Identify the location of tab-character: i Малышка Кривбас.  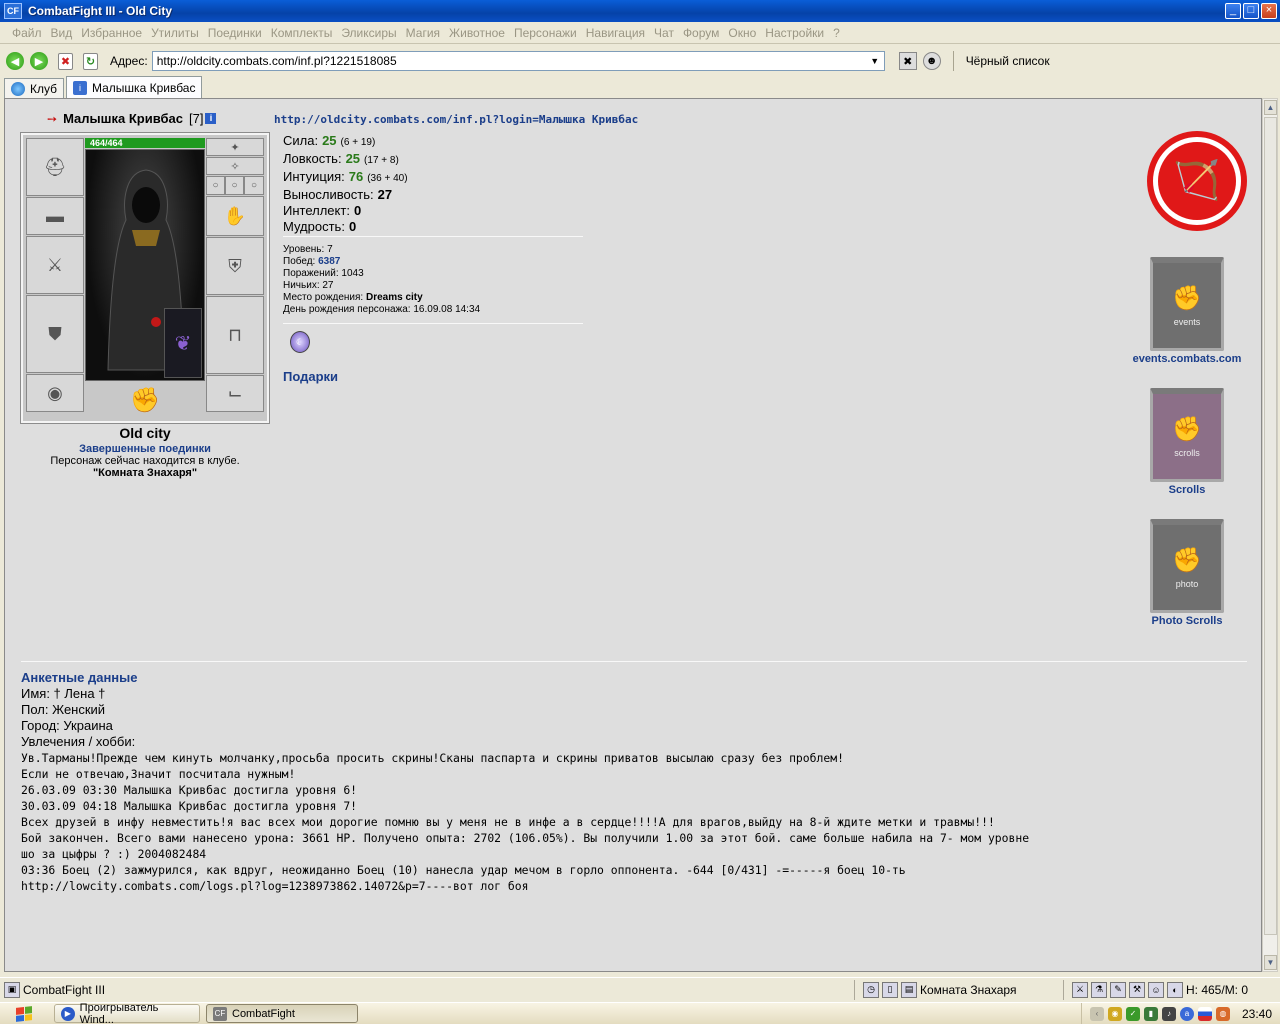
(134, 87).